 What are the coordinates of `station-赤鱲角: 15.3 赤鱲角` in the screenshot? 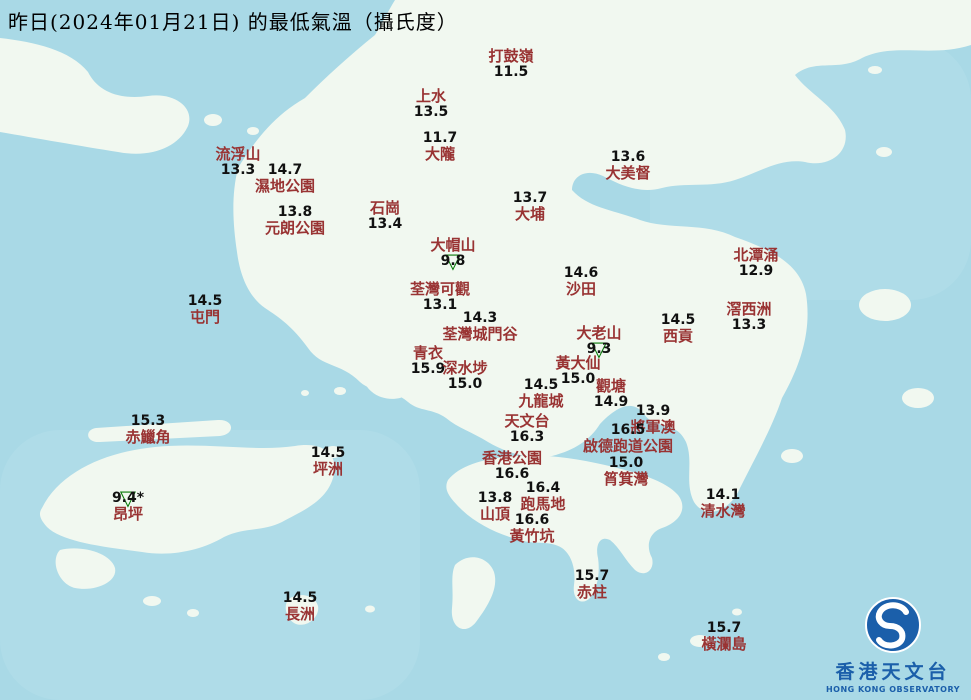 It's located at (147, 429).